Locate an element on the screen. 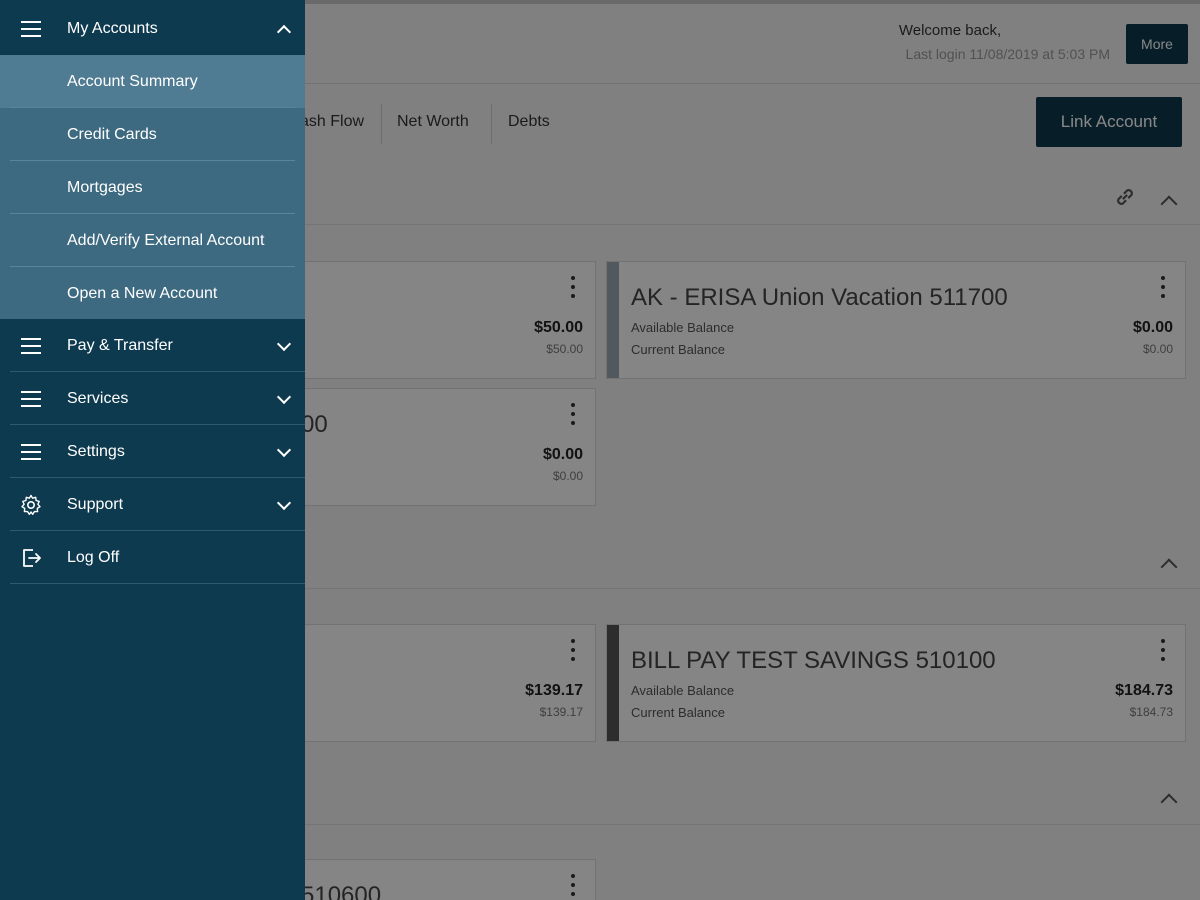  menu-label: Support is located at coordinates (95, 504).